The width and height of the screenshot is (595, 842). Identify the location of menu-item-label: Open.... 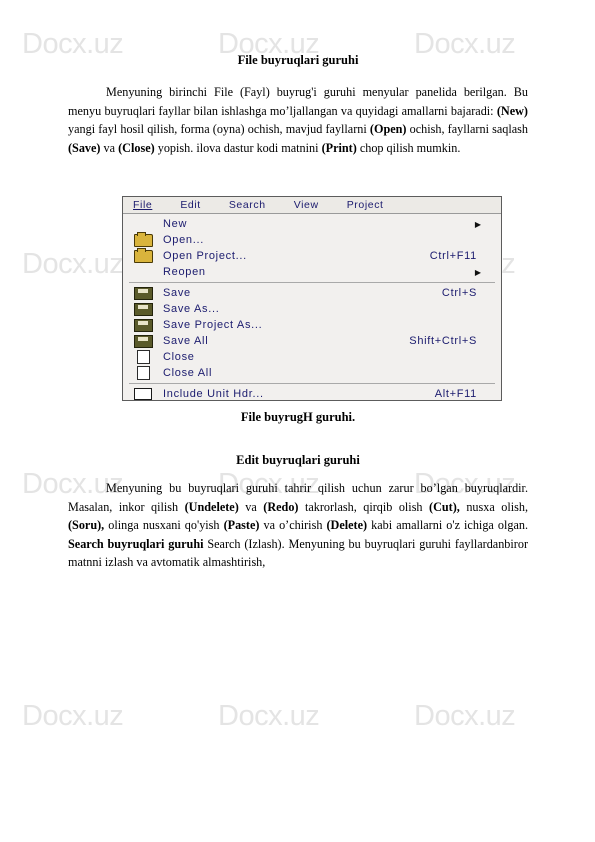
(183, 240).